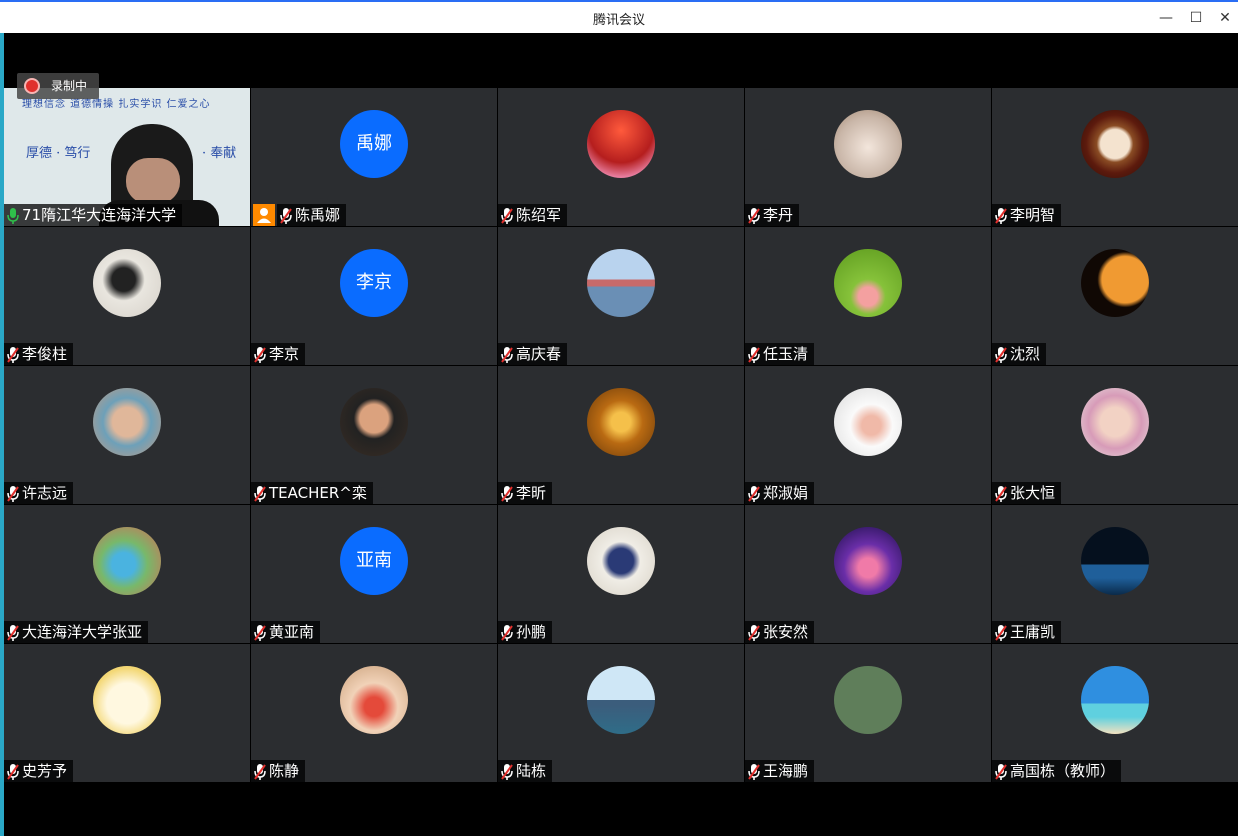 The image size is (1238, 836). I want to click on participant-tile: 陈静, so click(374, 713).